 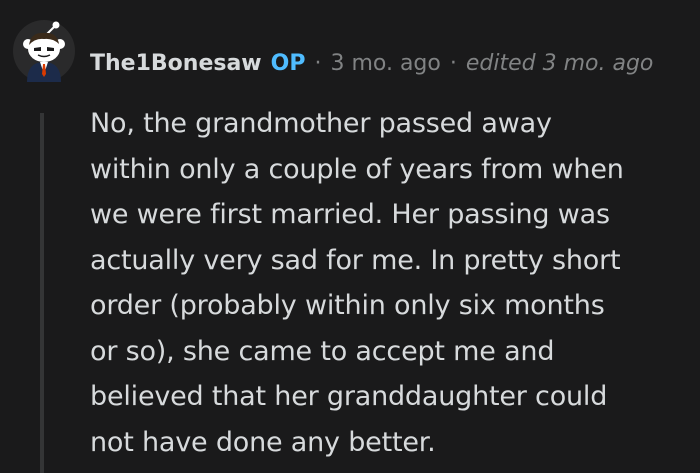 What do you see at coordinates (385, 64) in the screenshot?
I see `comment-timestamp: 3 mo. ago` at bounding box center [385, 64].